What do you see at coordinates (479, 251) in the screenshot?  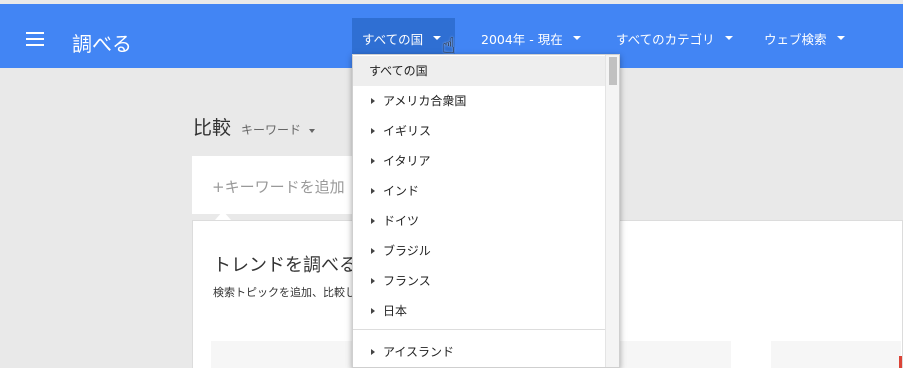 I see `country-option: ブラジル` at bounding box center [479, 251].